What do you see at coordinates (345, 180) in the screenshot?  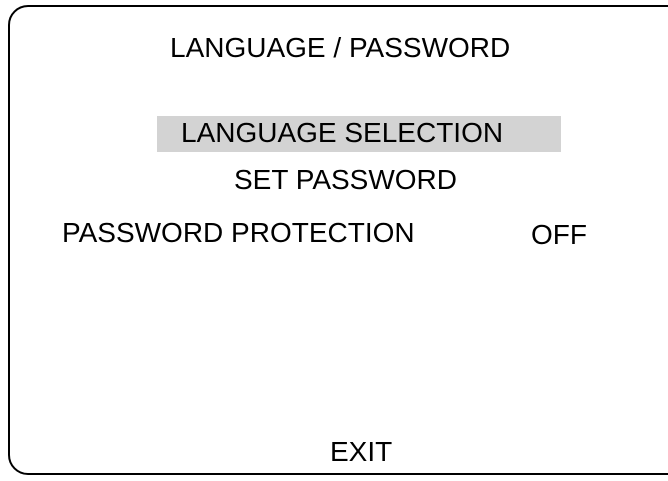 I see `set-password-item: SET PASSWORD` at bounding box center [345, 180].